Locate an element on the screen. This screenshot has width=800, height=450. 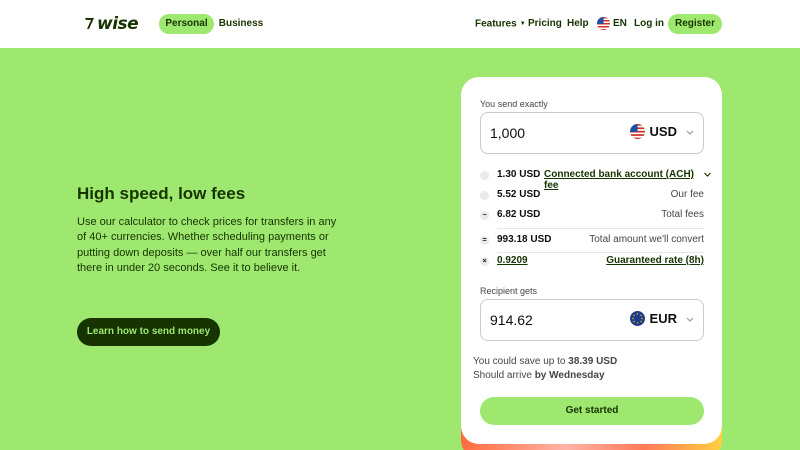
nav-pricing: Pricing is located at coordinates (545, 24).